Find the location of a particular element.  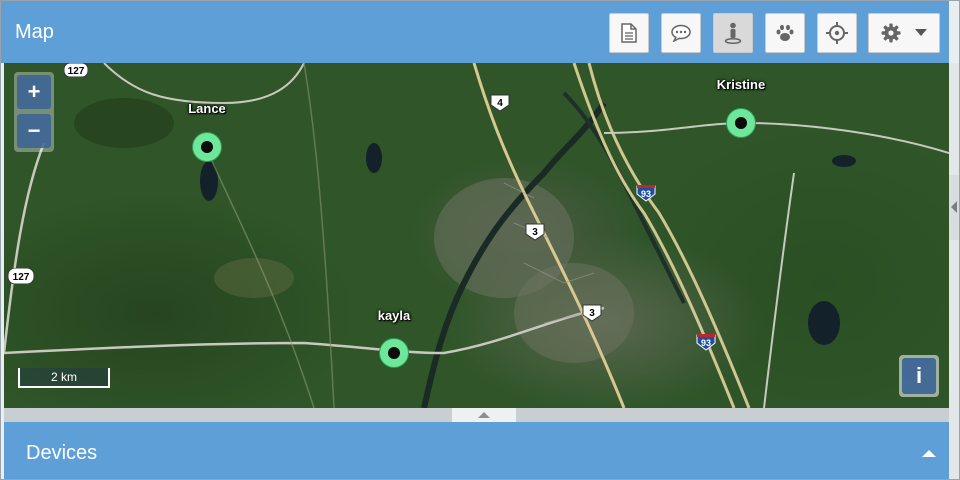

crosshair-icon is located at coordinates (837, 33).